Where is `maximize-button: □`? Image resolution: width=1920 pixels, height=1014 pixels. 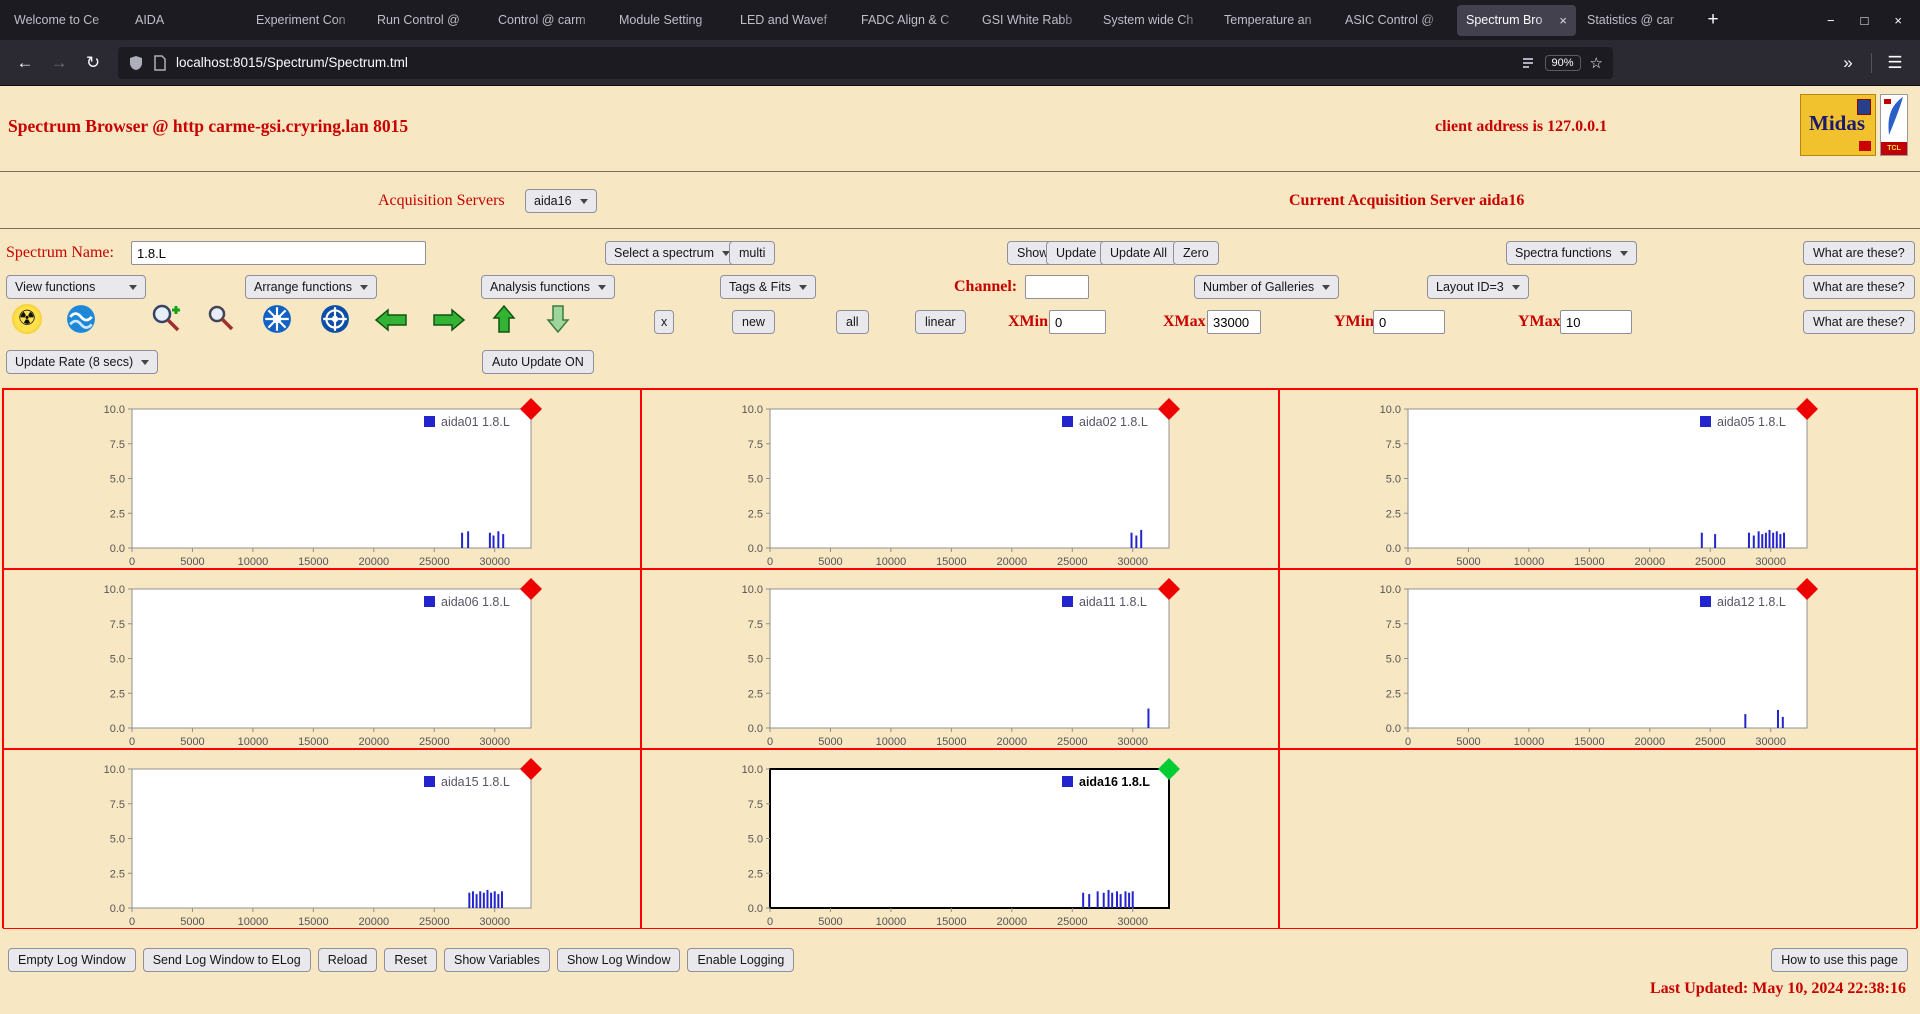
maximize-button: □ is located at coordinates (1865, 20).